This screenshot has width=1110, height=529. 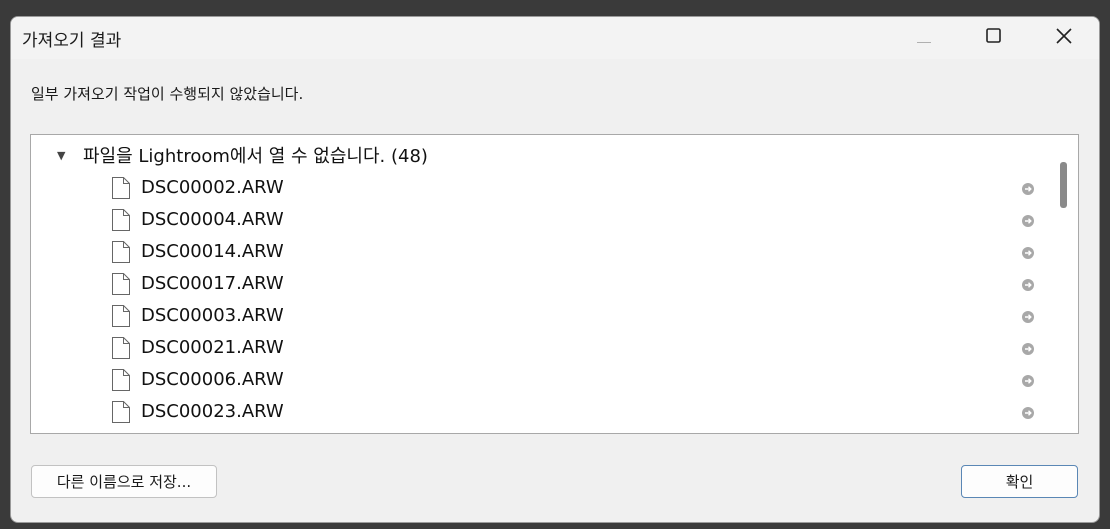 What do you see at coordinates (541, 221) in the screenshot?
I see `file-row: DSC00004.ARW` at bounding box center [541, 221].